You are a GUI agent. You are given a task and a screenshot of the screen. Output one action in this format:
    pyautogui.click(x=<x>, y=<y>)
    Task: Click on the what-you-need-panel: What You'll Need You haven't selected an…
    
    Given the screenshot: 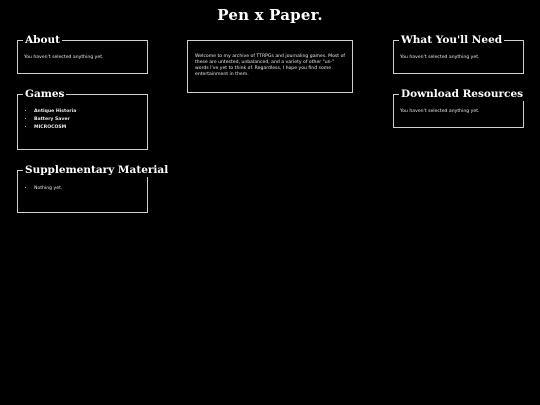 What is the action you would take?
    pyautogui.click(x=458, y=54)
    